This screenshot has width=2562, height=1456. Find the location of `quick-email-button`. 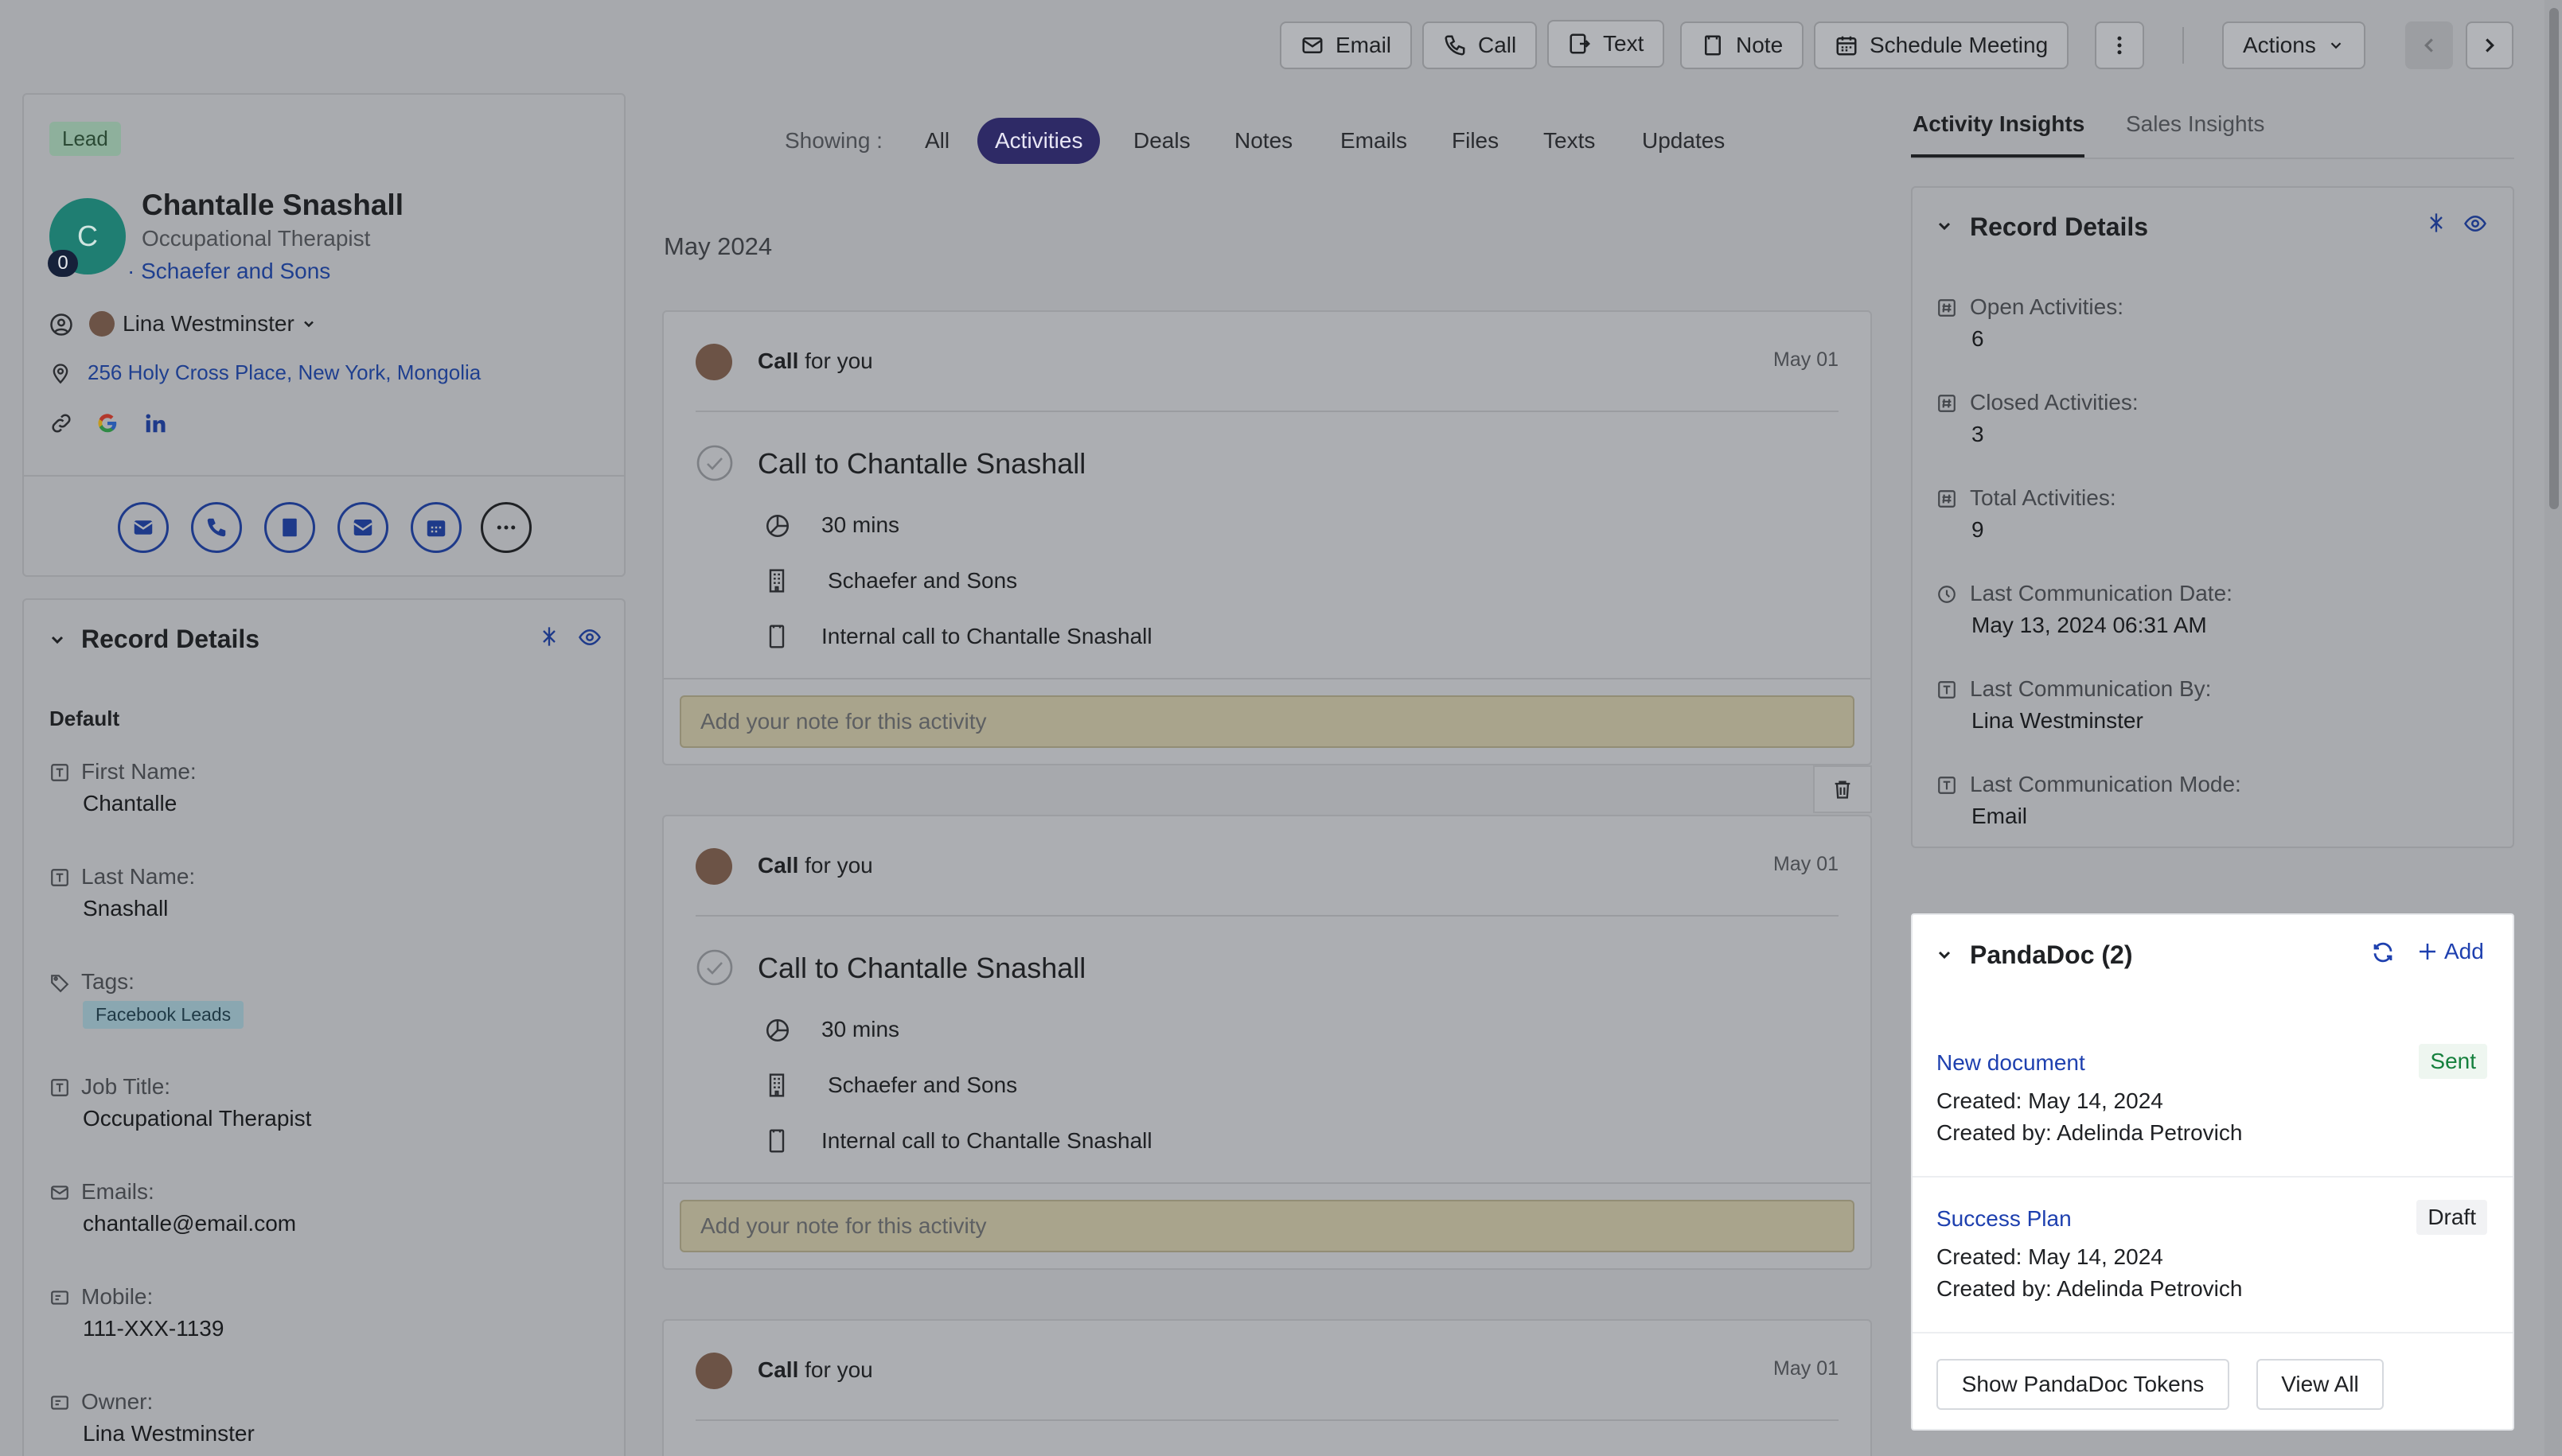

quick-email-button is located at coordinates (143, 527).